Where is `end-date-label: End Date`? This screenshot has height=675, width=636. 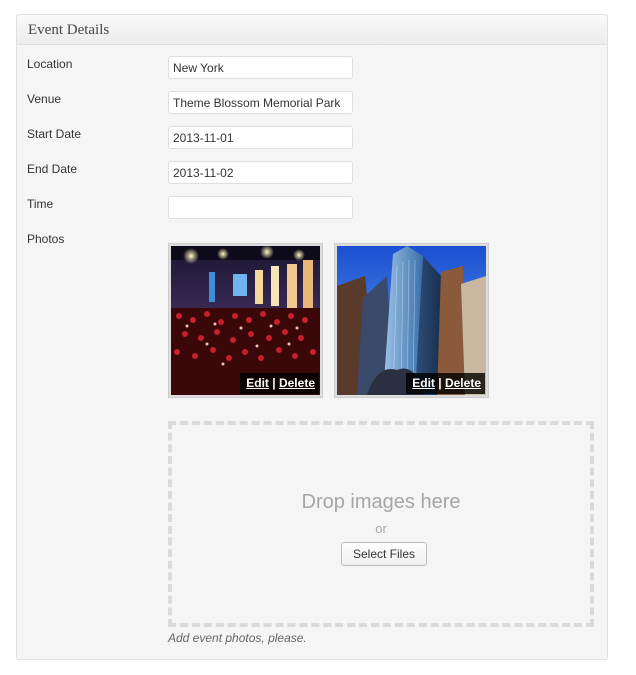
end-date-label: End Date is located at coordinates (52, 169).